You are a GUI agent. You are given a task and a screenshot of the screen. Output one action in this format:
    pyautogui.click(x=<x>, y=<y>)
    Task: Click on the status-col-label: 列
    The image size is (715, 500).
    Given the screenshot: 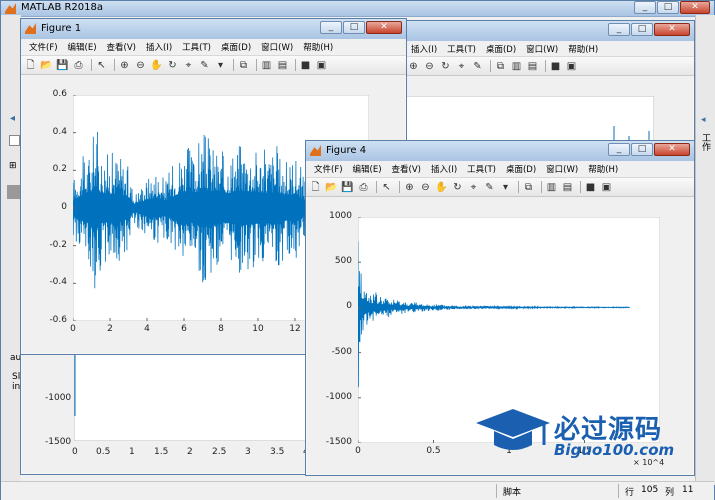 What is the action you would take?
    pyautogui.click(x=670, y=493)
    